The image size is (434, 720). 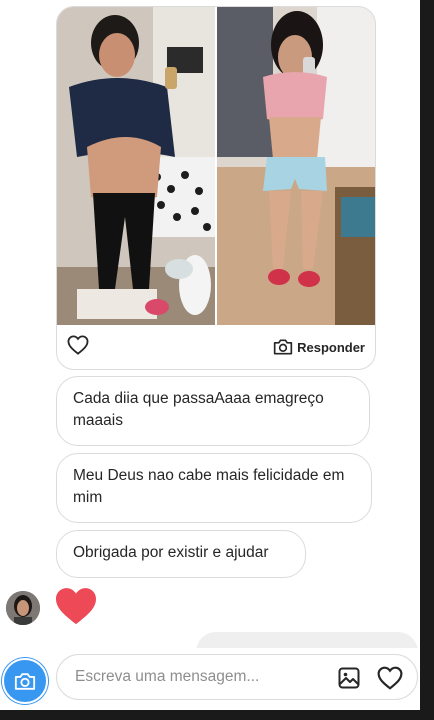 I want to click on gallery-button, so click(x=349, y=680).